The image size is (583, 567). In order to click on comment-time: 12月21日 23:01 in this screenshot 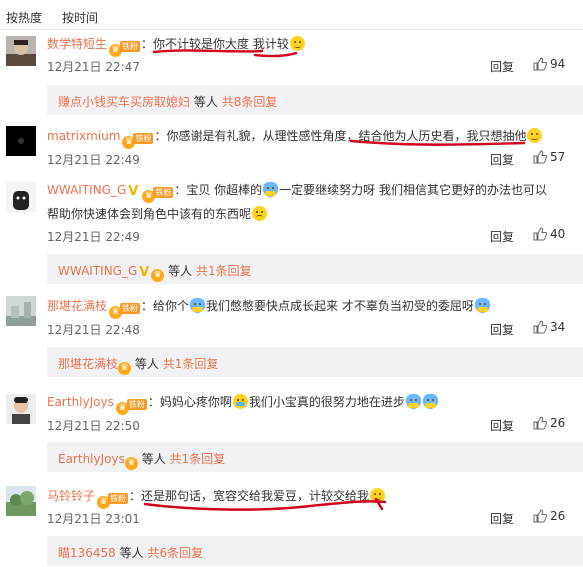, I will do `click(93, 519)`.